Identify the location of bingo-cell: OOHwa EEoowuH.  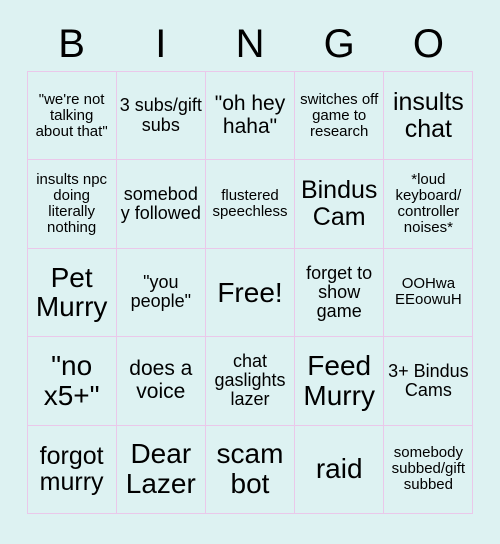
(428, 292).